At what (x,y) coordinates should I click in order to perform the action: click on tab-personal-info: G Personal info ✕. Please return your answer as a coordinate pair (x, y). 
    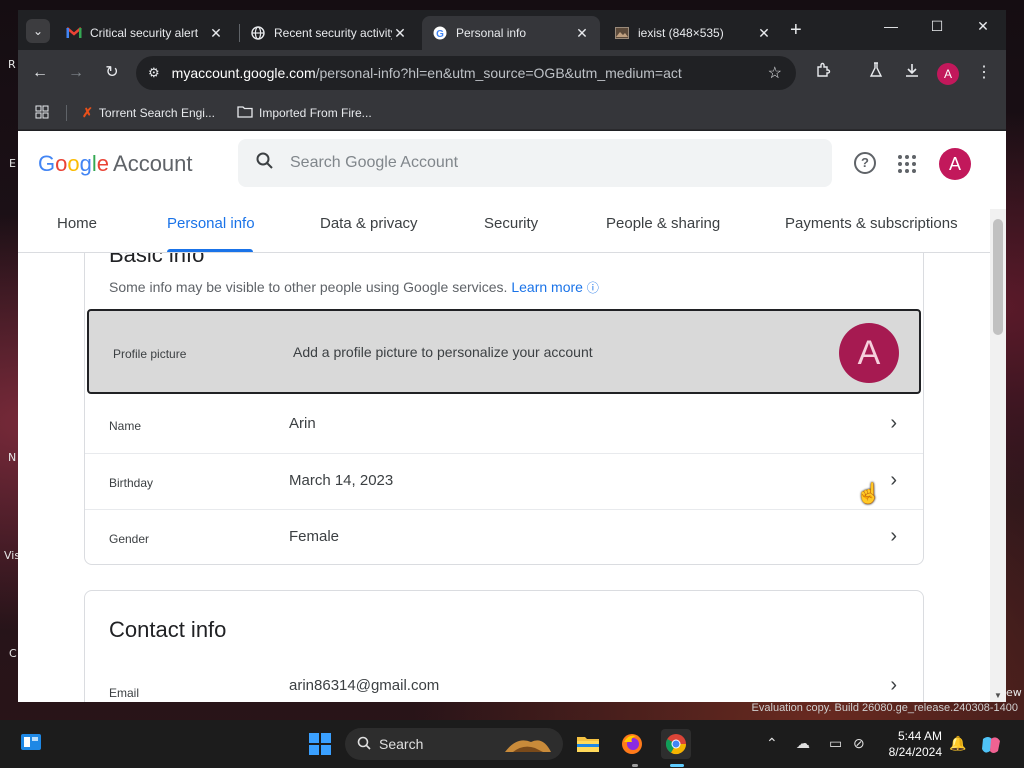
    Looking at the image, I should click on (511, 33).